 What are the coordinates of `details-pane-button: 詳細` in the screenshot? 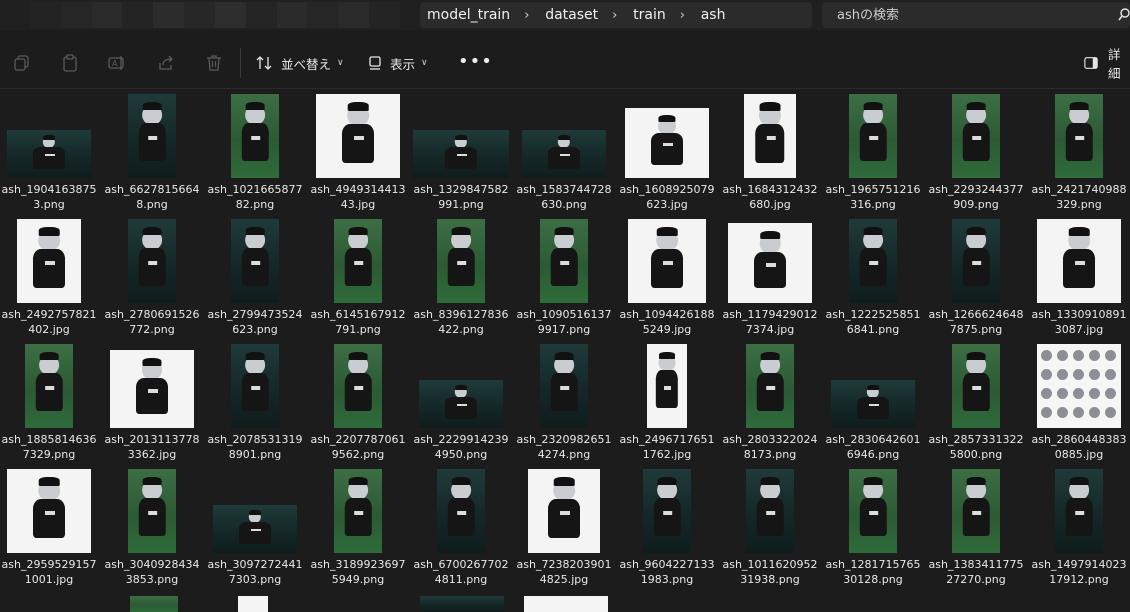 It's located at (1107, 64).